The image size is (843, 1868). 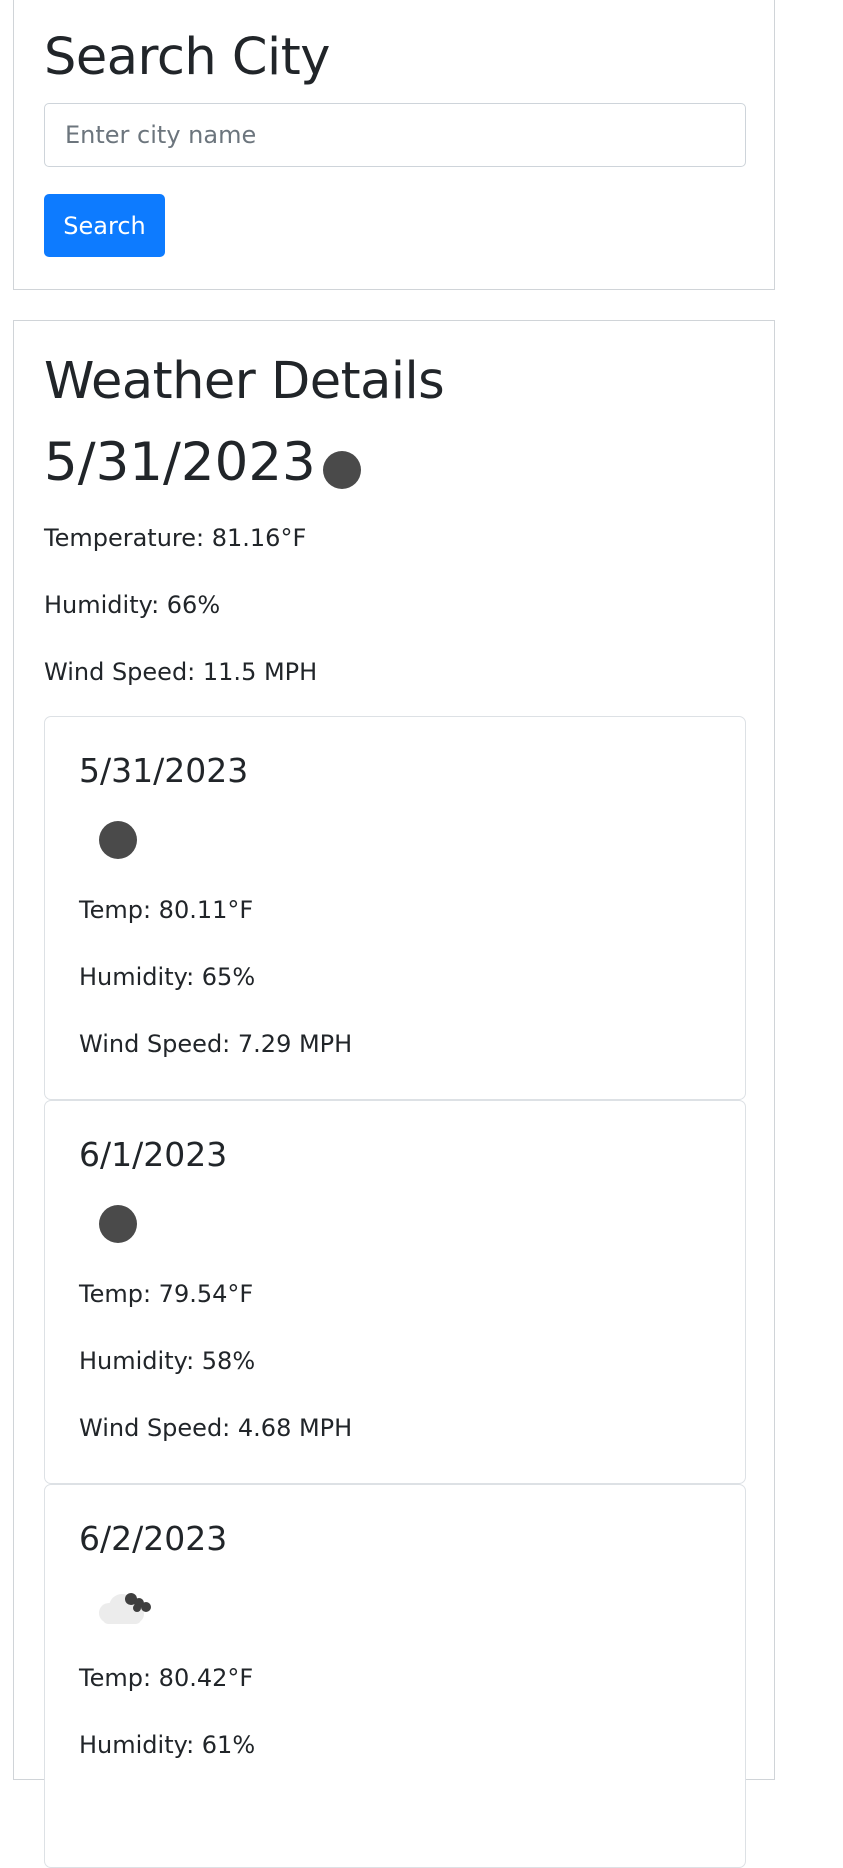 What do you see at coordinates (395, 135) in the screenshot?
I see `city-search-input` at bounding box center [395, 135].